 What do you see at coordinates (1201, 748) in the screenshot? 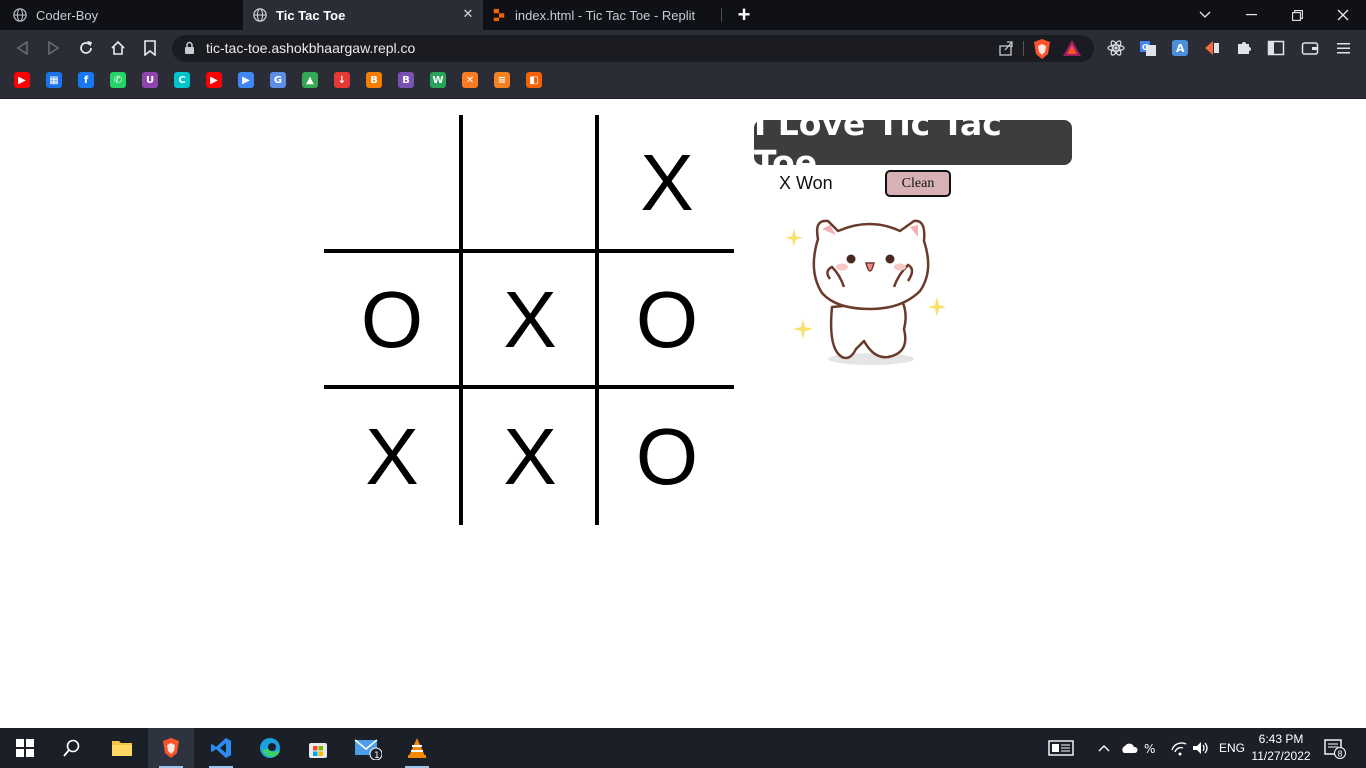
I see `volume-button` at bounding box center [1201, 748].